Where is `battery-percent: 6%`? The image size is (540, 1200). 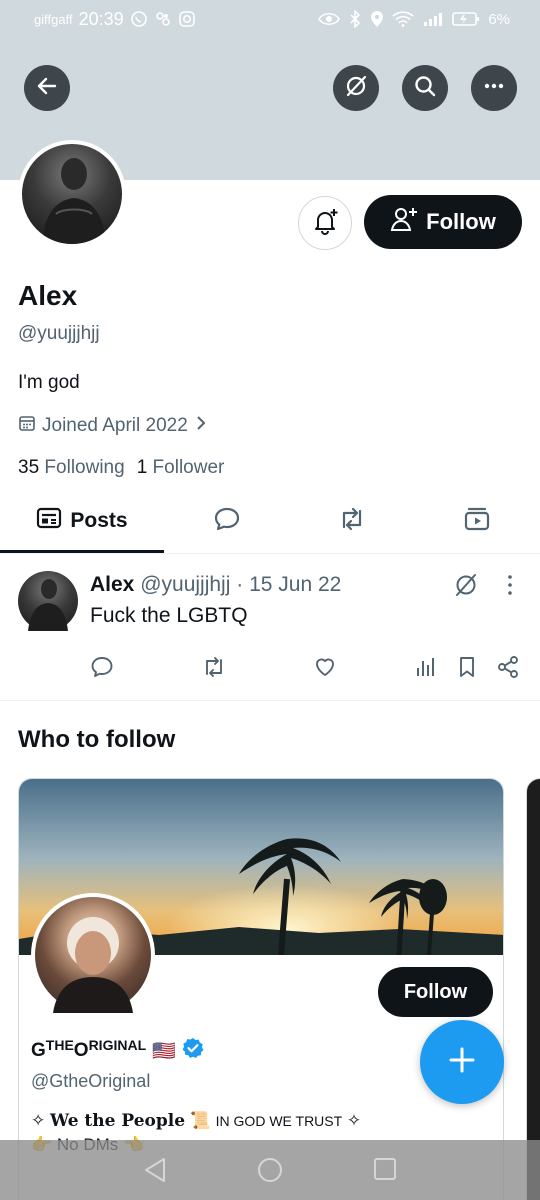 battery-percent: 6% is located at coordinates (499, 19).